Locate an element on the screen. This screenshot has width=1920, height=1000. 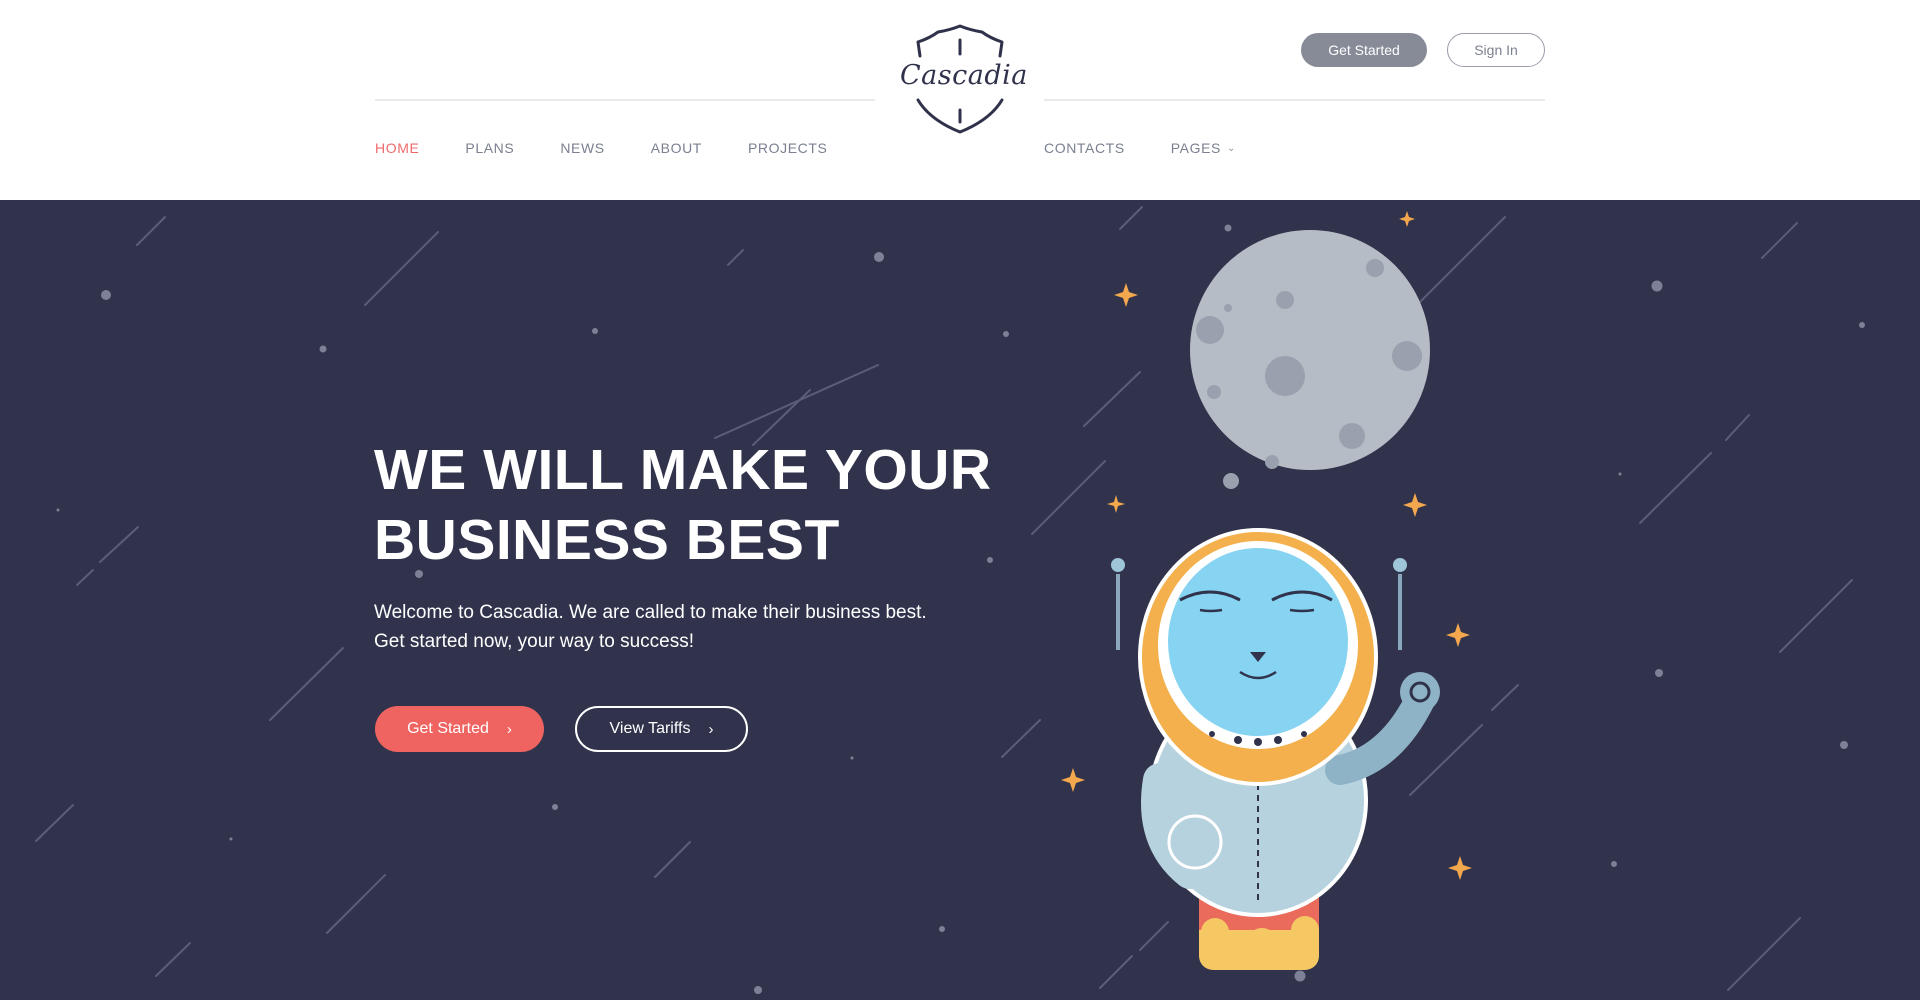
hero-subtitle-line-2: Get started now, your way to success! is located at coordinates (534, 641).